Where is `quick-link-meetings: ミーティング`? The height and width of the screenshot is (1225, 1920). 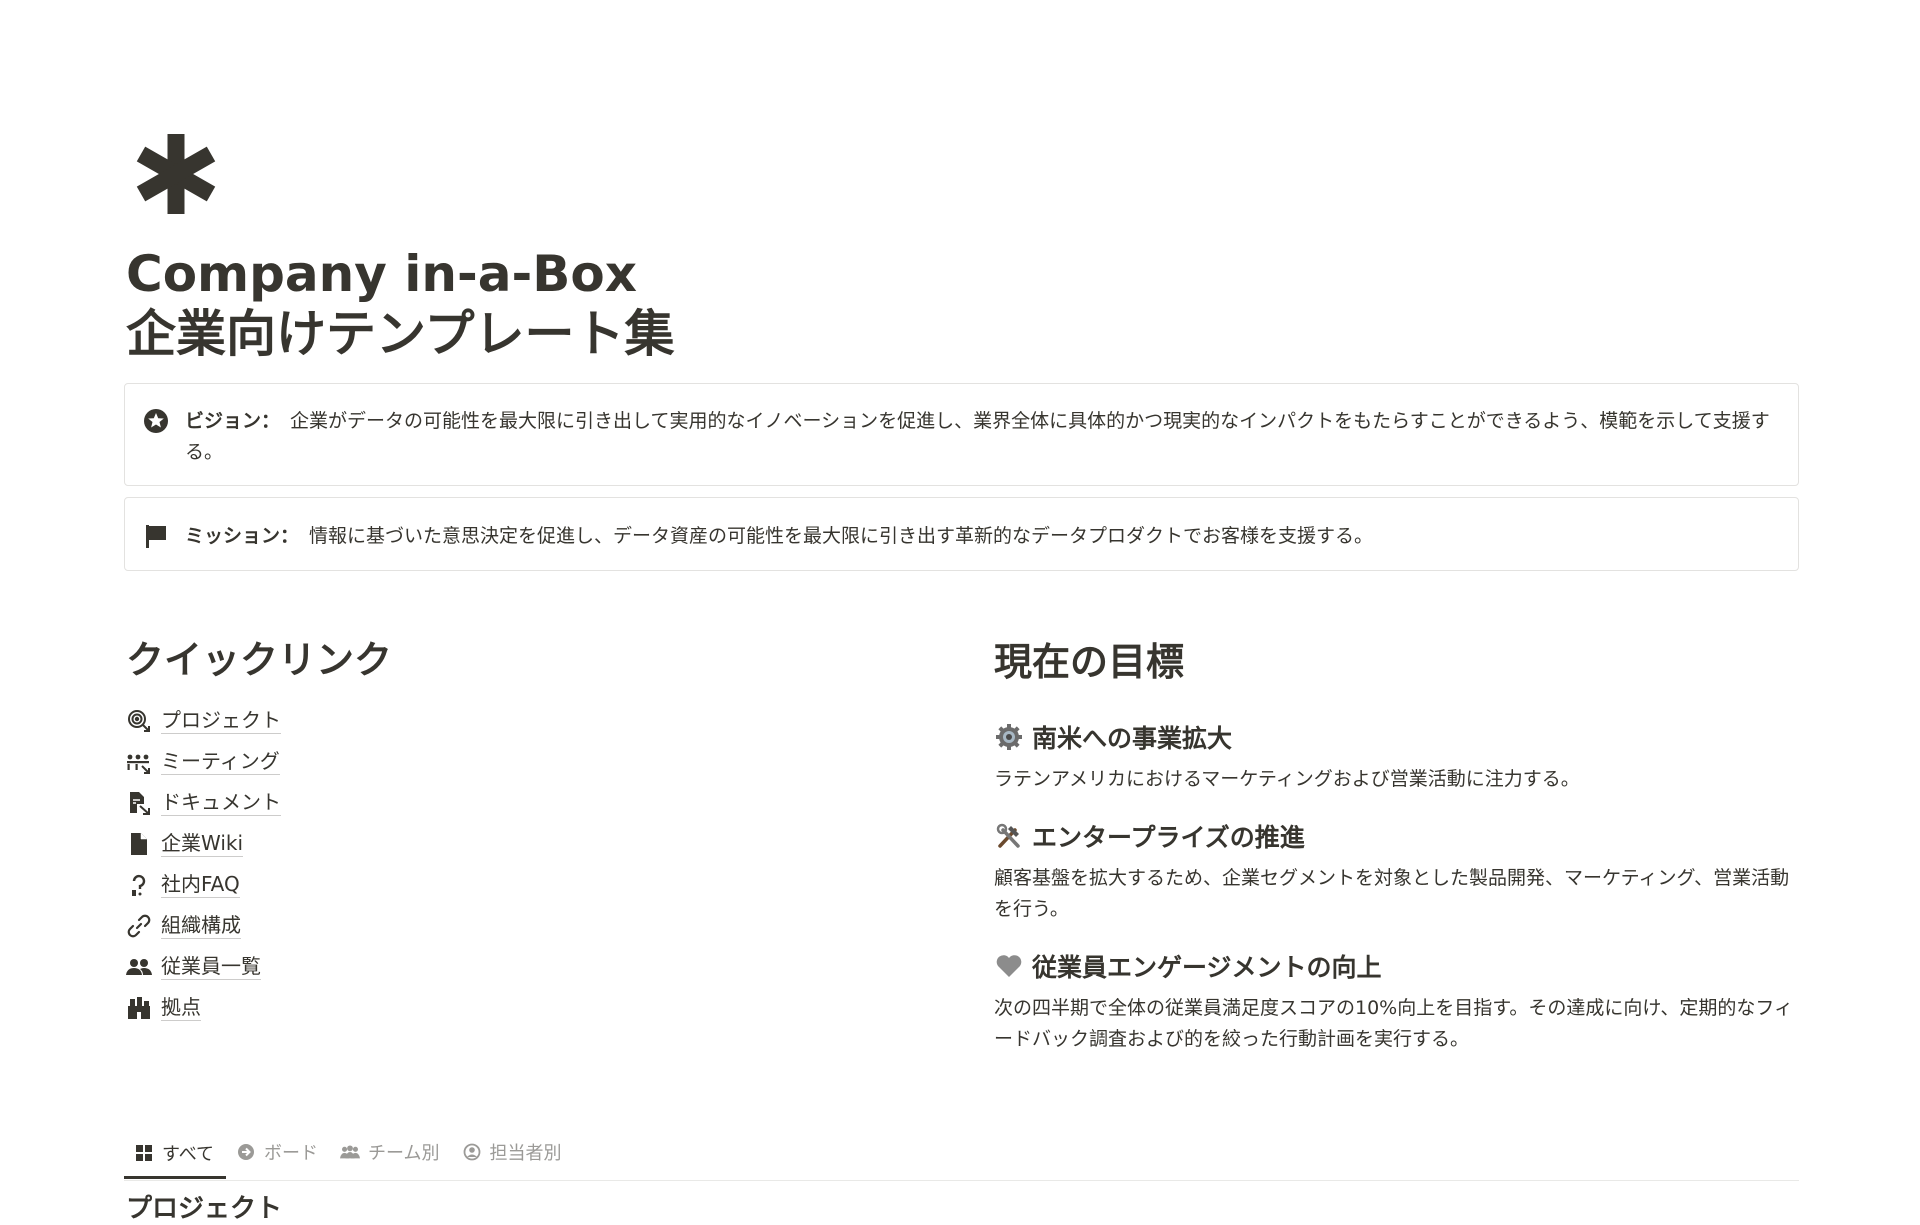
quick-link-meetings: ミーティング is located at coordinates (203, 761).